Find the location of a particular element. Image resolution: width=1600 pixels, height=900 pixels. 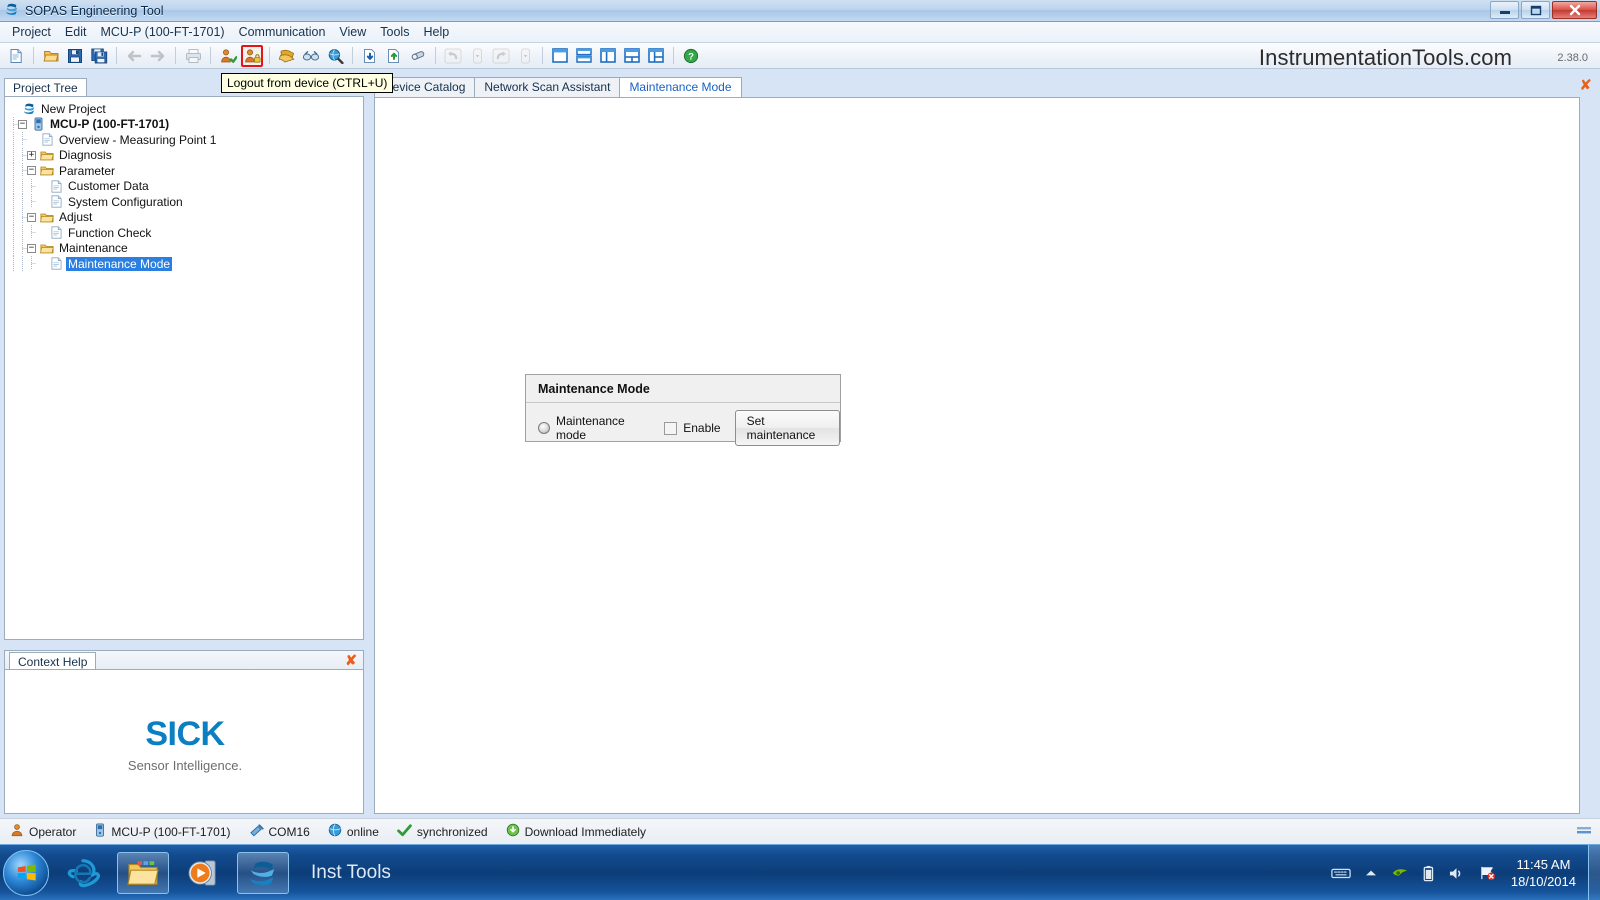

redo-icon is located at coordinates (501, 56).